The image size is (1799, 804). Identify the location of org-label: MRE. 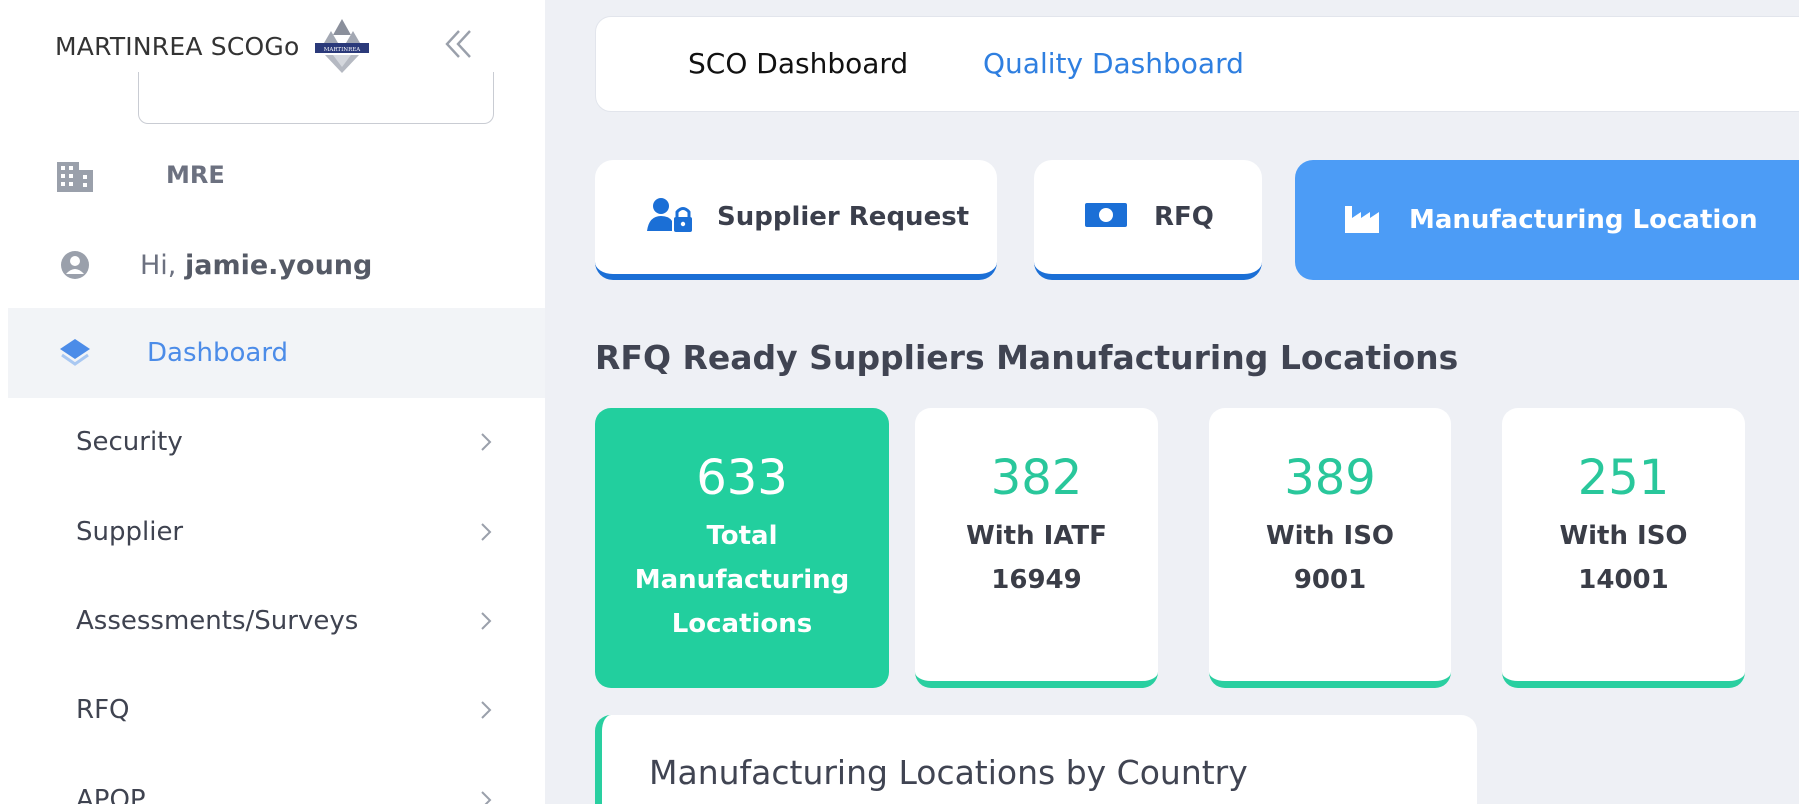
(195, 175).